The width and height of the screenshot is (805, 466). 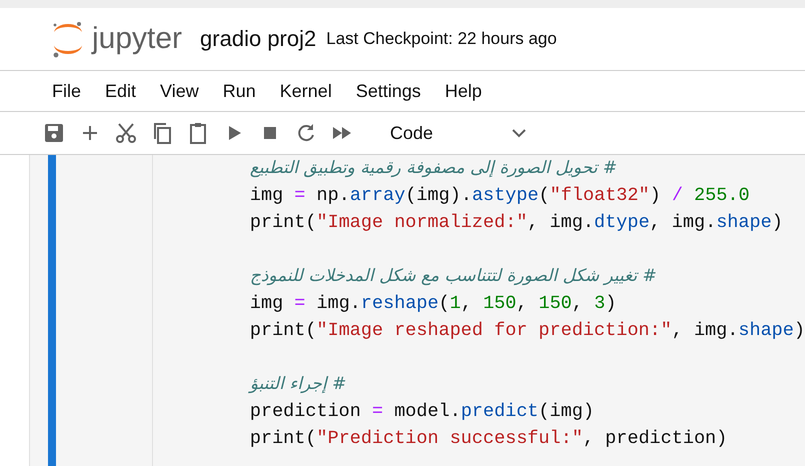 I want to click on code-line: print("Prediction successful:", prediction), so click(x=489, y=439).